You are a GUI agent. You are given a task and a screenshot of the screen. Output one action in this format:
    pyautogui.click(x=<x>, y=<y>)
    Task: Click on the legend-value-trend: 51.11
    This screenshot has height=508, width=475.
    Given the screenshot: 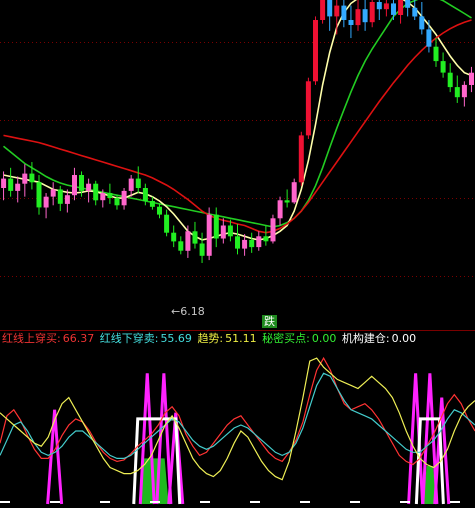 What is the action you would take?
    pyautogui.click(x=241, y=338)
    